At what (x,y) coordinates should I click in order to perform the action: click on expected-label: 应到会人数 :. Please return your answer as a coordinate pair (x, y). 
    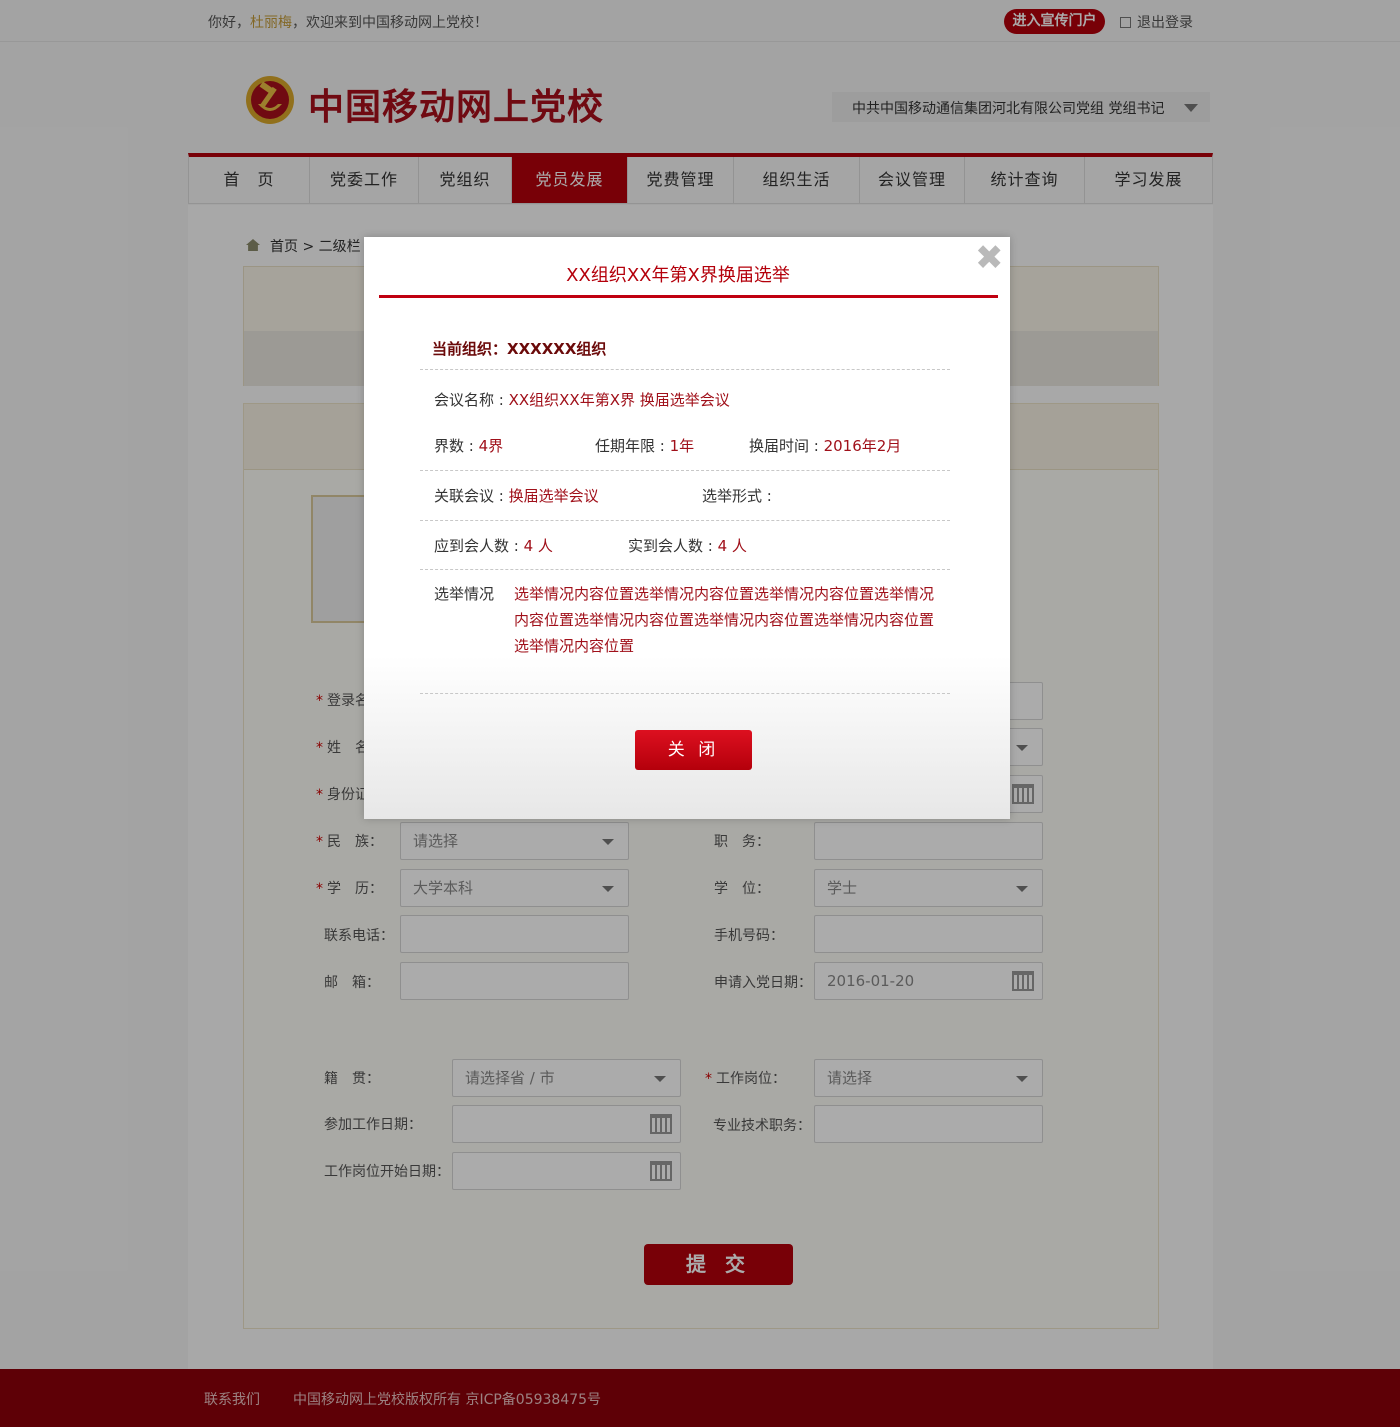
    Looking at the image, I should click on (479, 546).